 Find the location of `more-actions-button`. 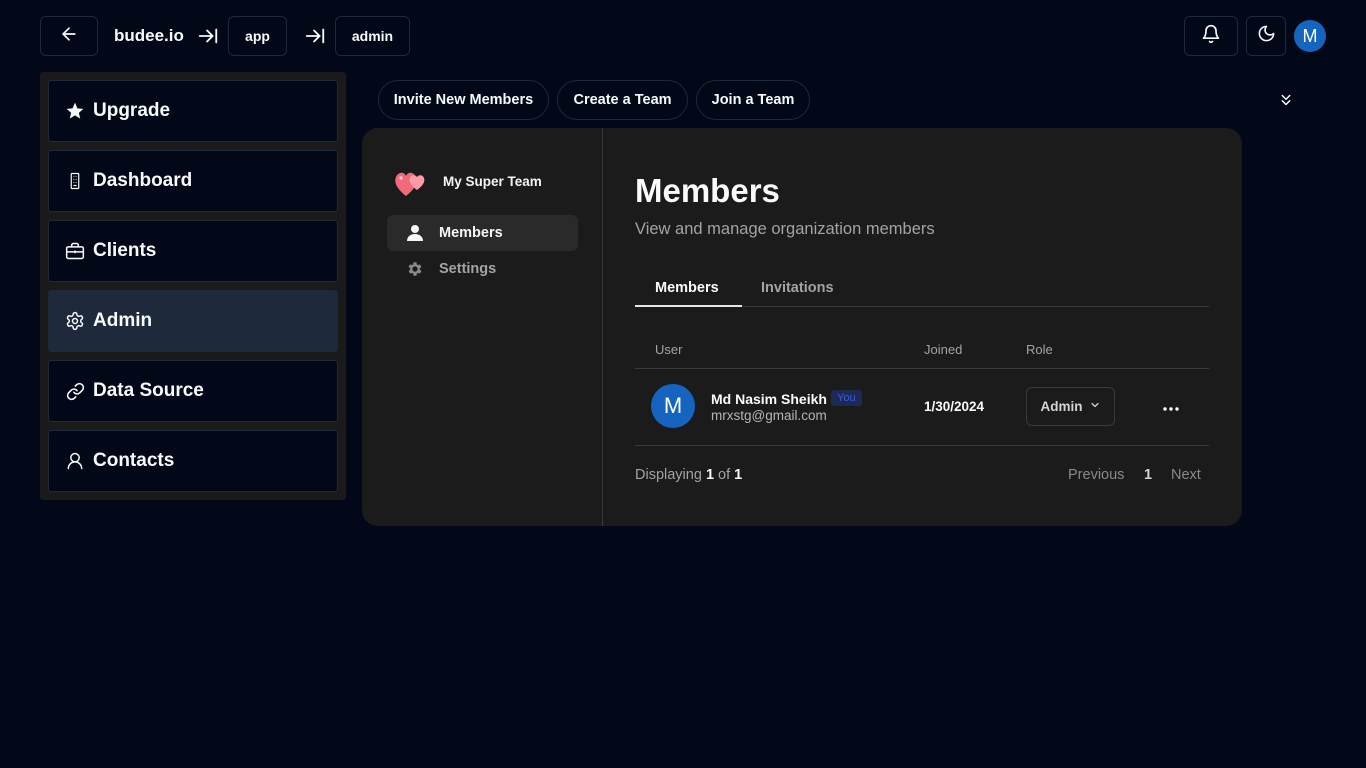

more-actions-button is located at coordinates (1171, 407).